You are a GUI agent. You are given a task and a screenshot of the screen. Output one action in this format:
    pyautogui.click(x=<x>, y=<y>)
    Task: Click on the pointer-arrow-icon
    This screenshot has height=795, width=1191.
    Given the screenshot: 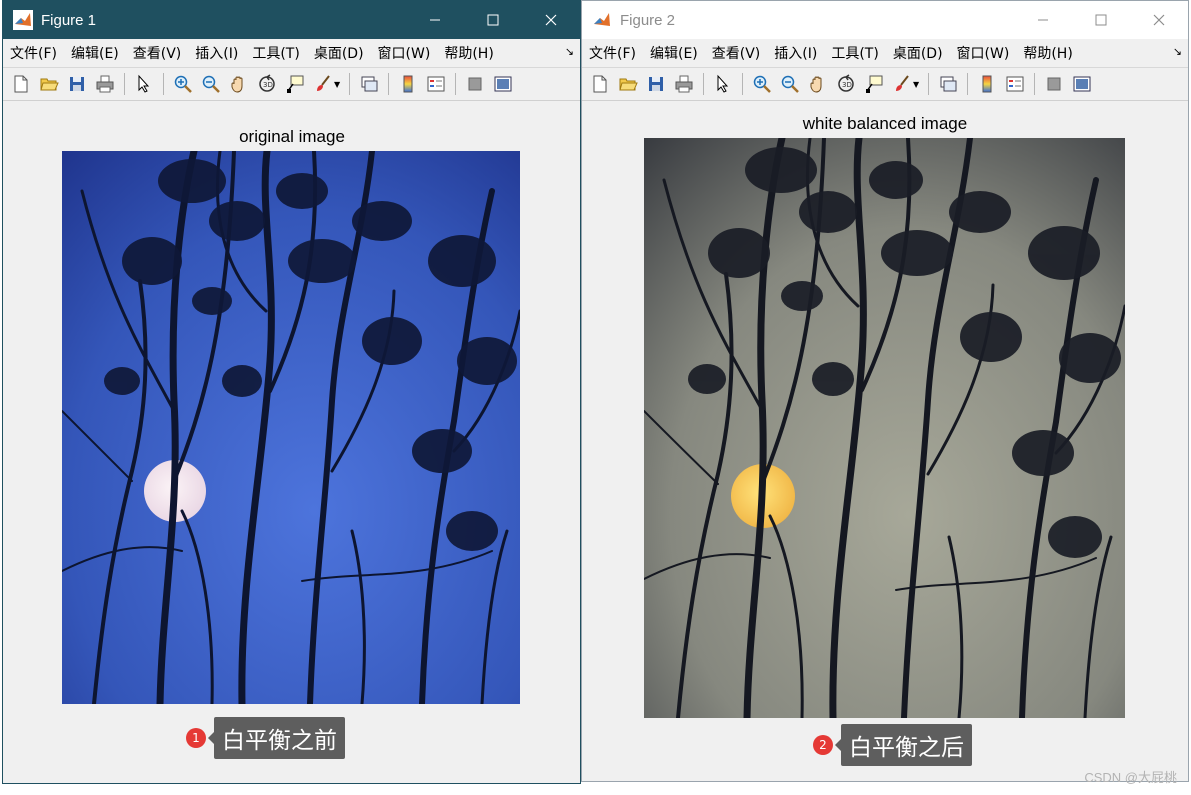 What is the action you would take?
    pyautogui.click(x=723, y=83)
    